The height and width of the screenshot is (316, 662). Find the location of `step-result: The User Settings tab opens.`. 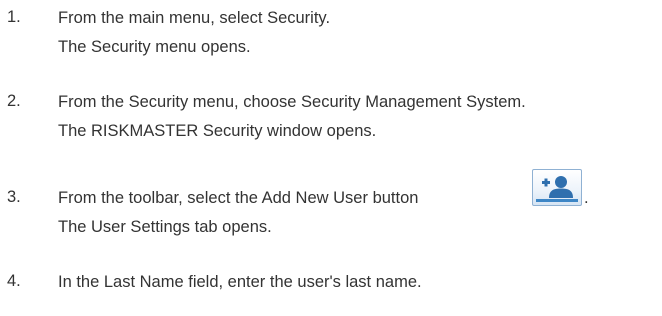

step-result: The User Settings tab opens. is located at coordinates (165, 227).